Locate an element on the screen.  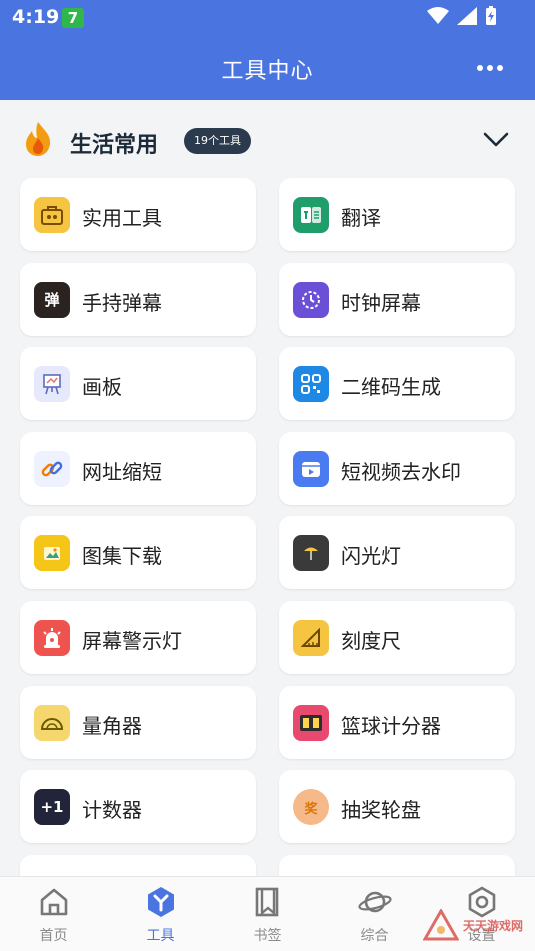
more-options-icon is located at coordinates (490, 68).